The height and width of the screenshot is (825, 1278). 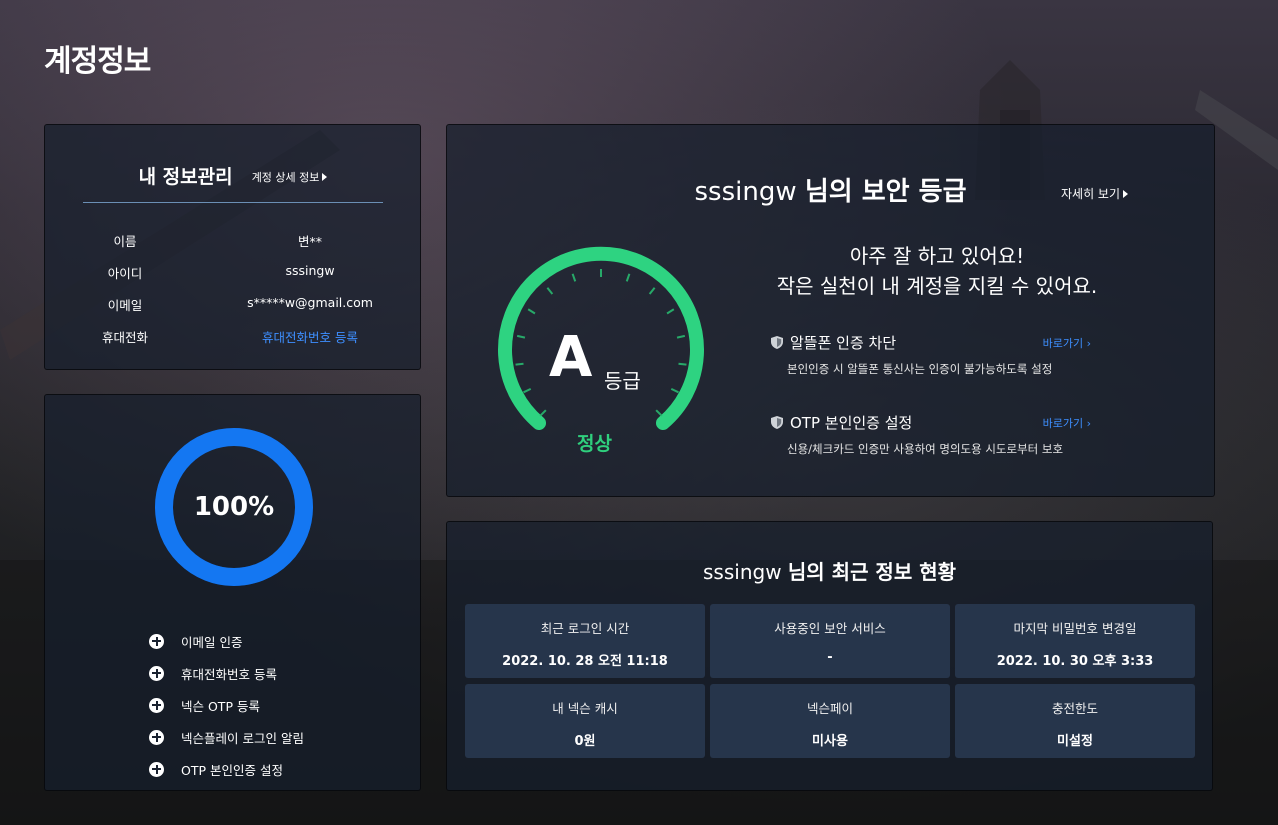 I want to click on recent-cell-nexon-cash: 내 넥슨 캐시 0원, so click(x=585, y=721).